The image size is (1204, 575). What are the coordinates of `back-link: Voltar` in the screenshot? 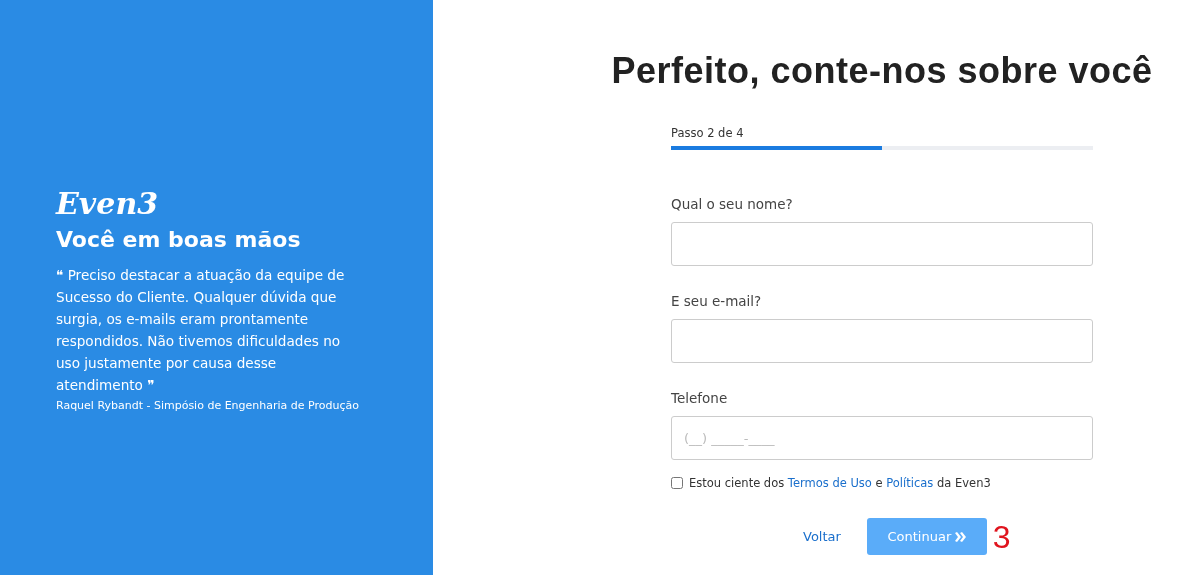 It's located at (822, 536).